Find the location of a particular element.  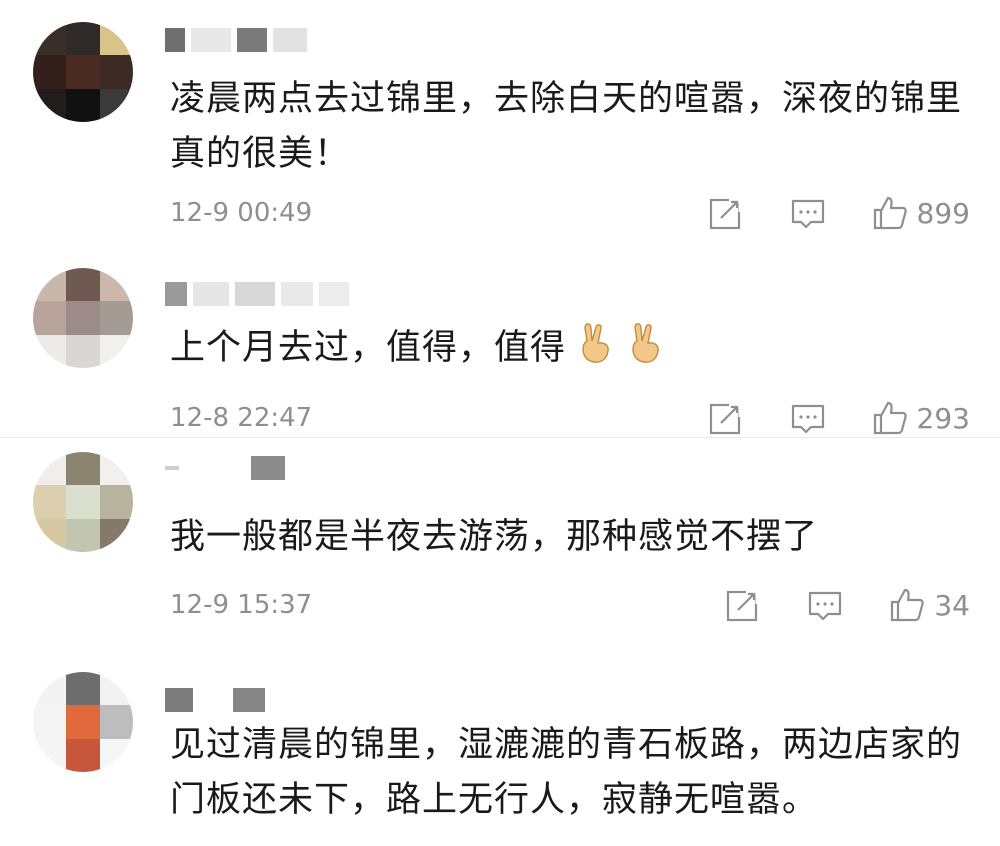

comment-text-content: 上个月去过，值得，值得 is located at coordinates (368, 348).